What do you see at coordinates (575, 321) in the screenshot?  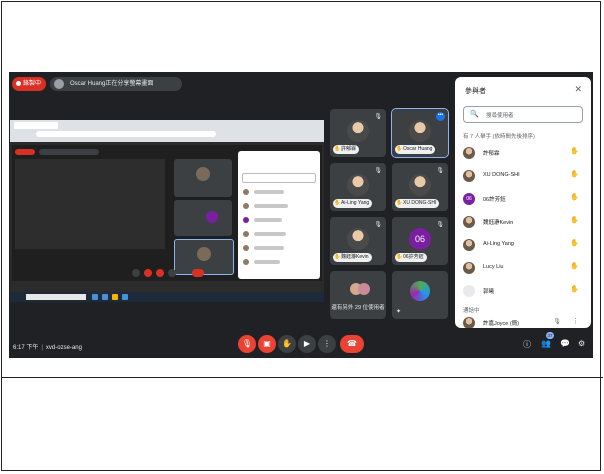 I see `more-vert-icon: ⋮` at bounding box center [575, 321].